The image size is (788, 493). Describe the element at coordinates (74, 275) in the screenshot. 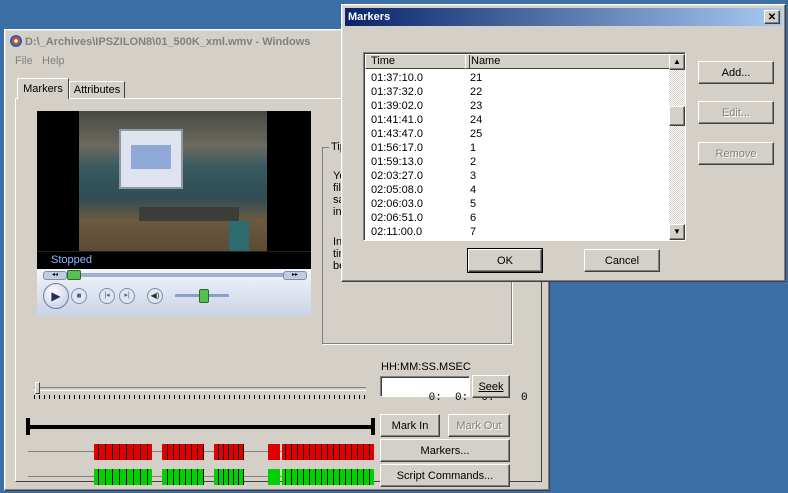

I see `seek-thumb` at that location.